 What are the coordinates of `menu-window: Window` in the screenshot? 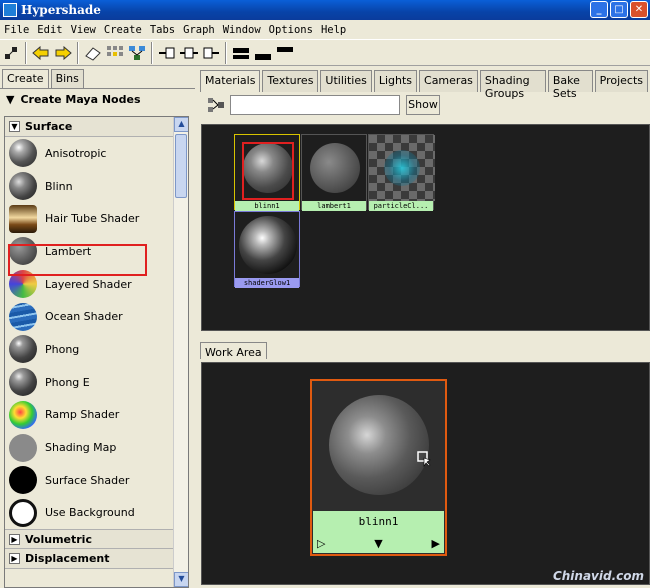 It's located at (242, 30).